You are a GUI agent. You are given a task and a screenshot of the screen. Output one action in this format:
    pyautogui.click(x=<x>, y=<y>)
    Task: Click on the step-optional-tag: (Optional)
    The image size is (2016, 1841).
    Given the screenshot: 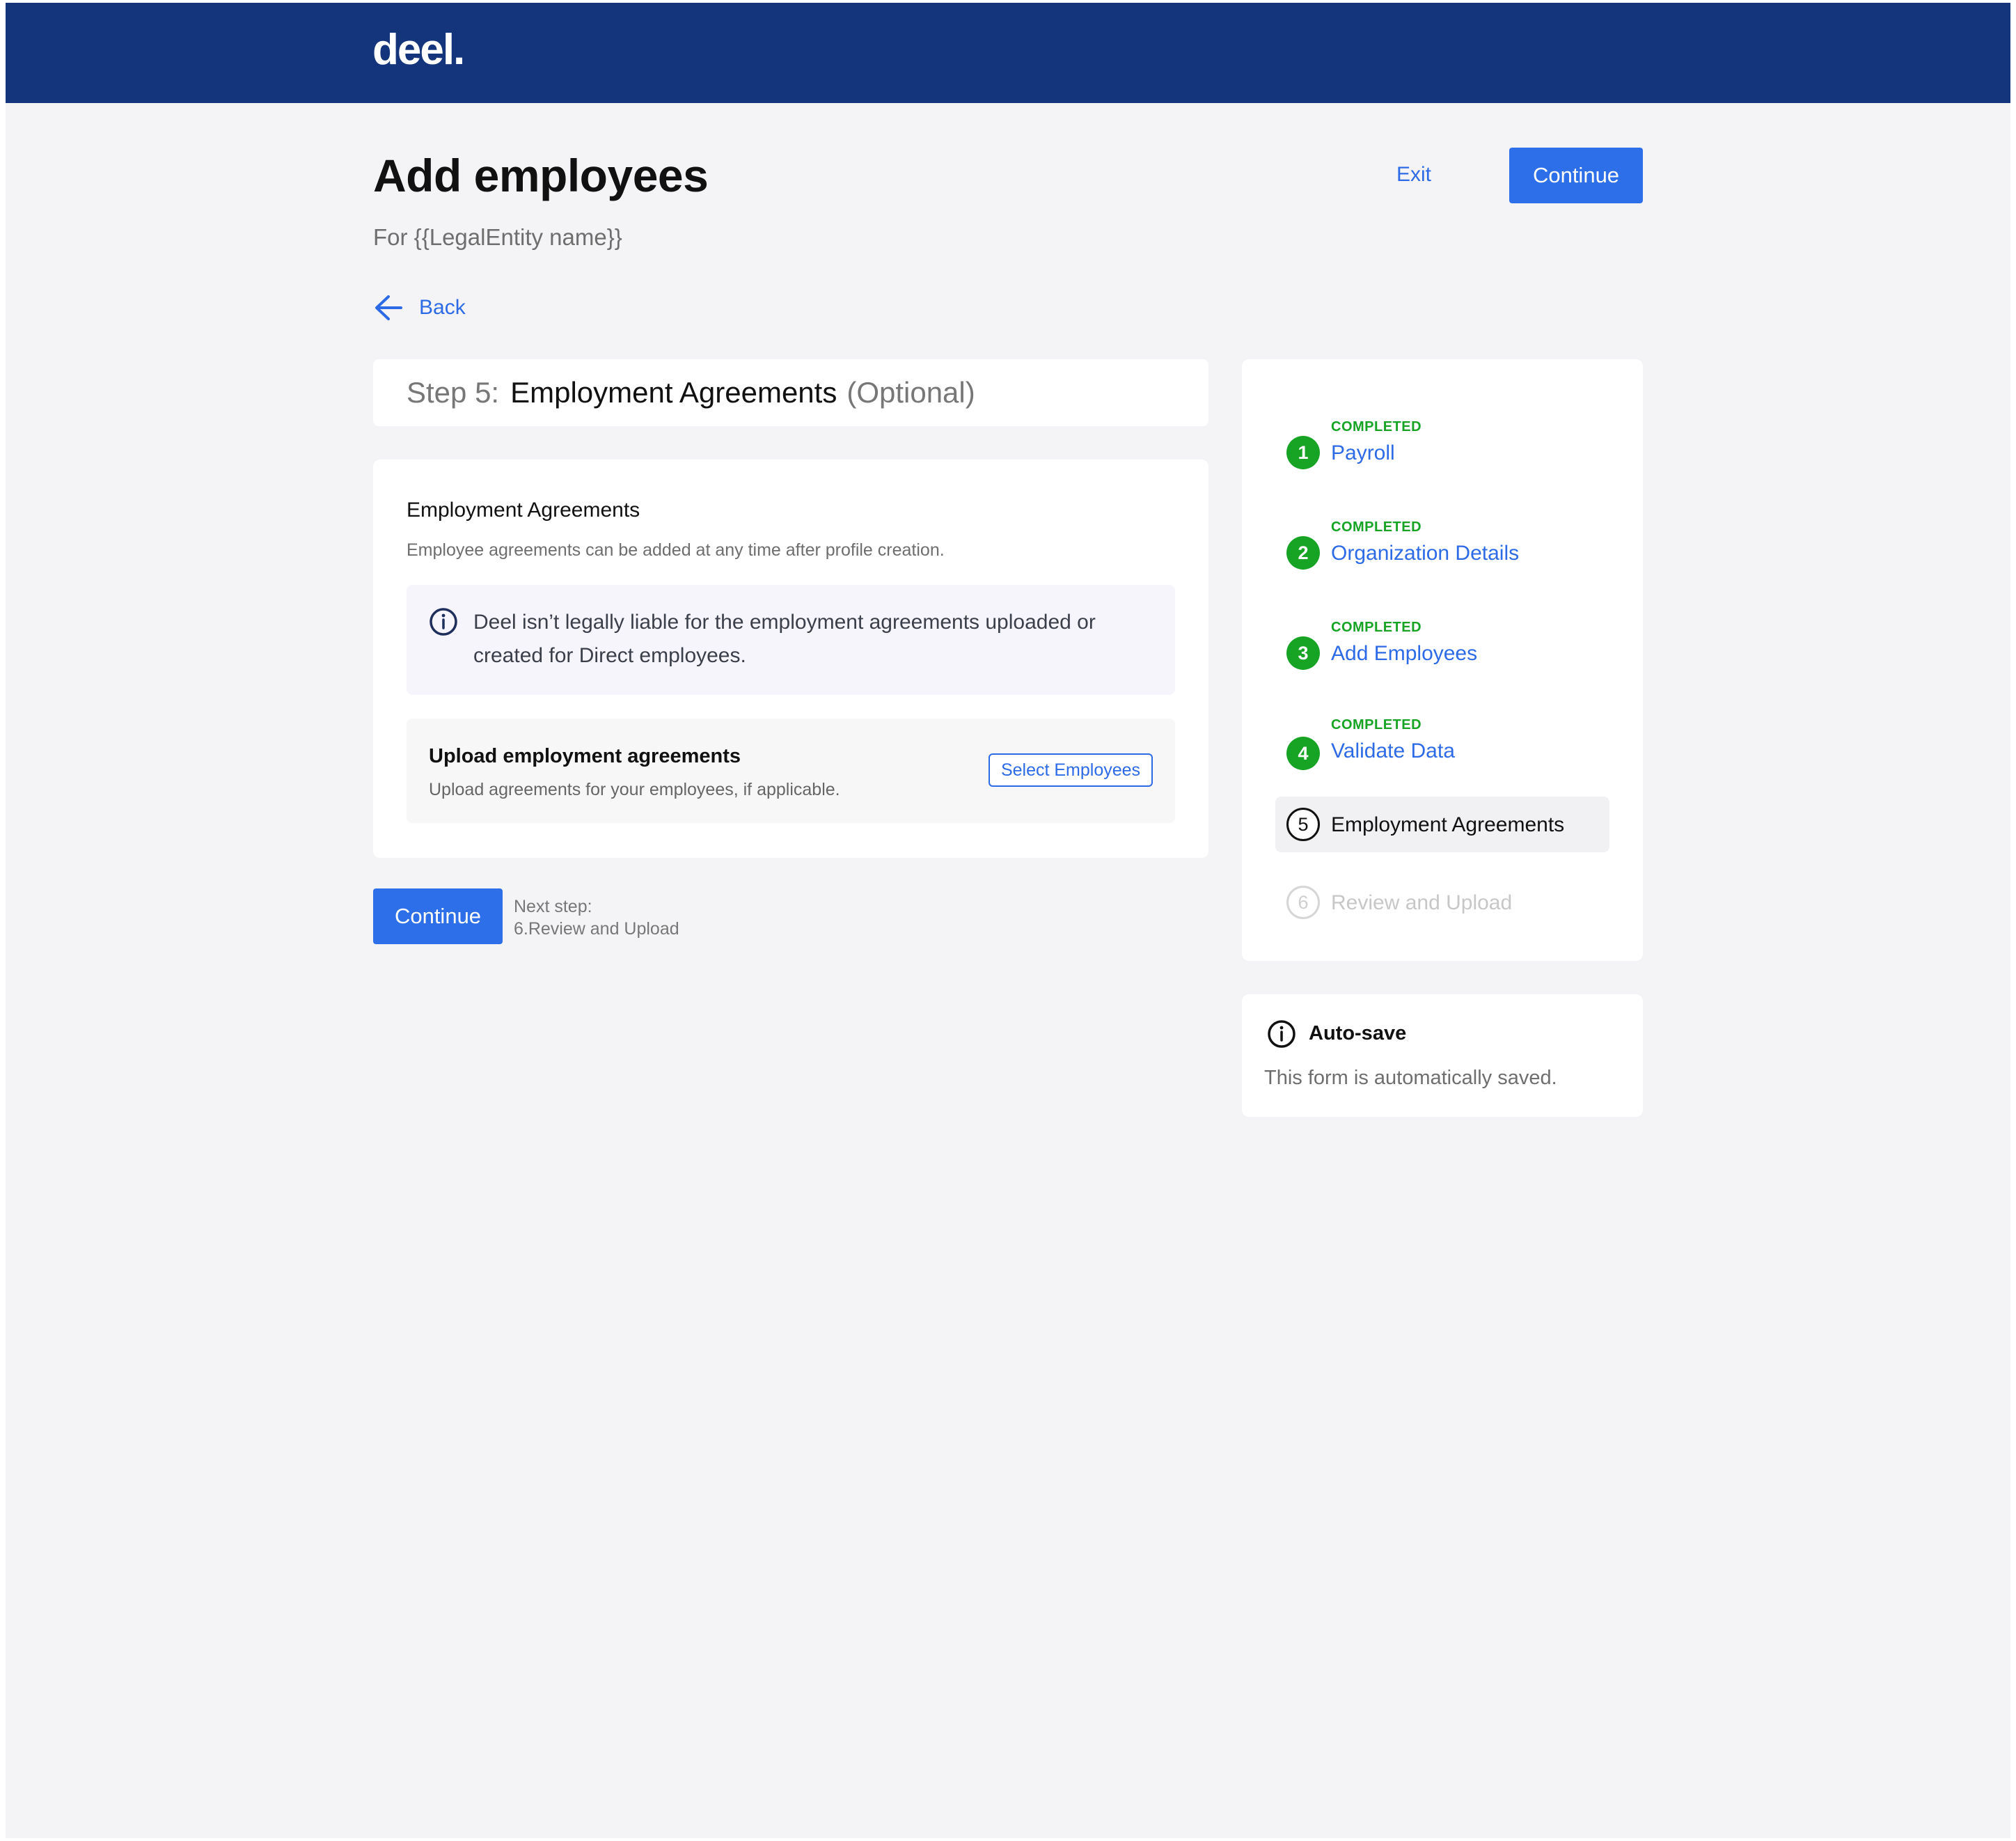 What is the action you would take?
    pyautogui.click(x=910, y=393)
    